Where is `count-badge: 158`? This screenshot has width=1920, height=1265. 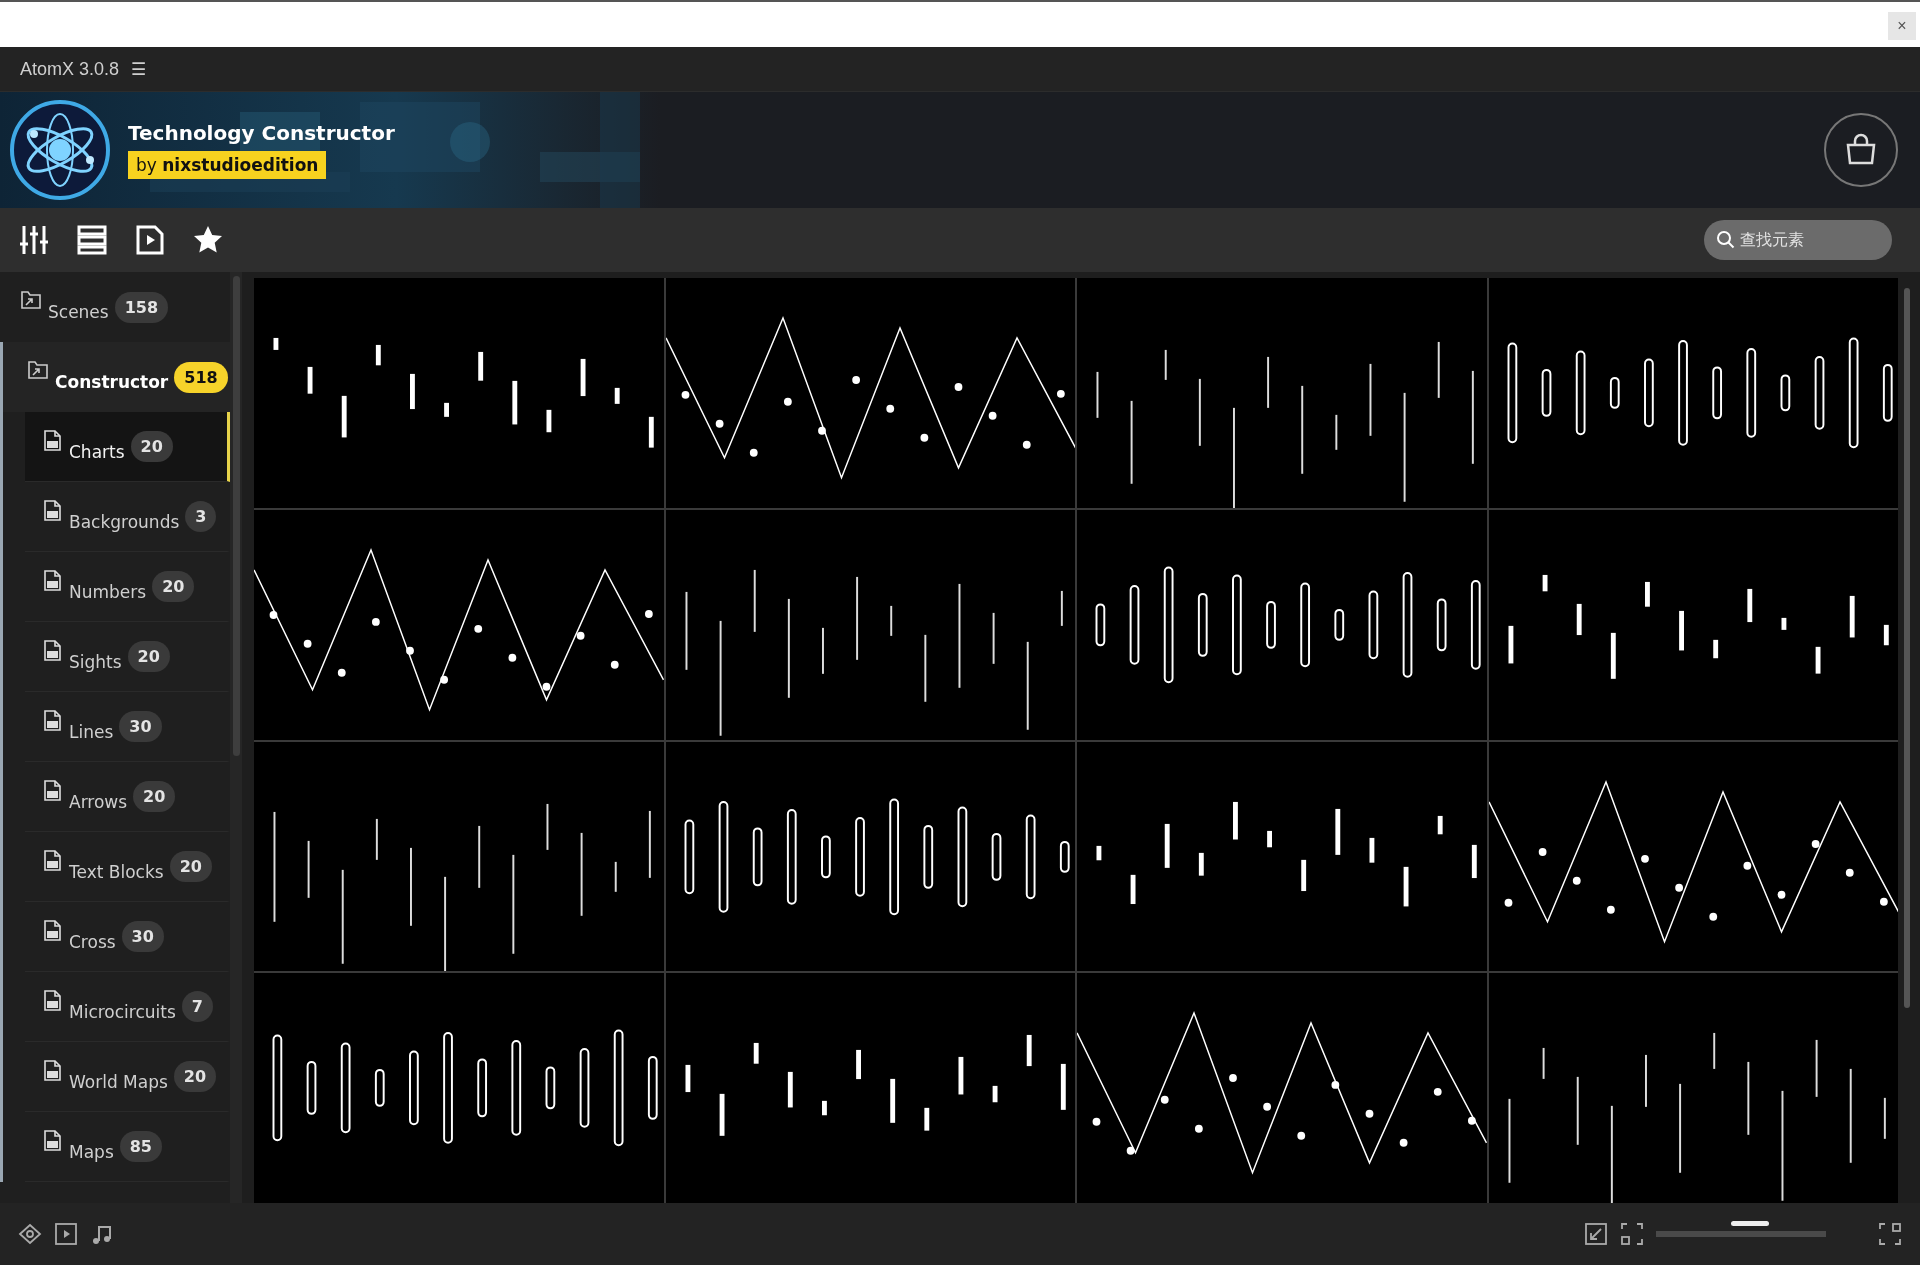 count-badge: 158 is located at coordinates (141, 307).